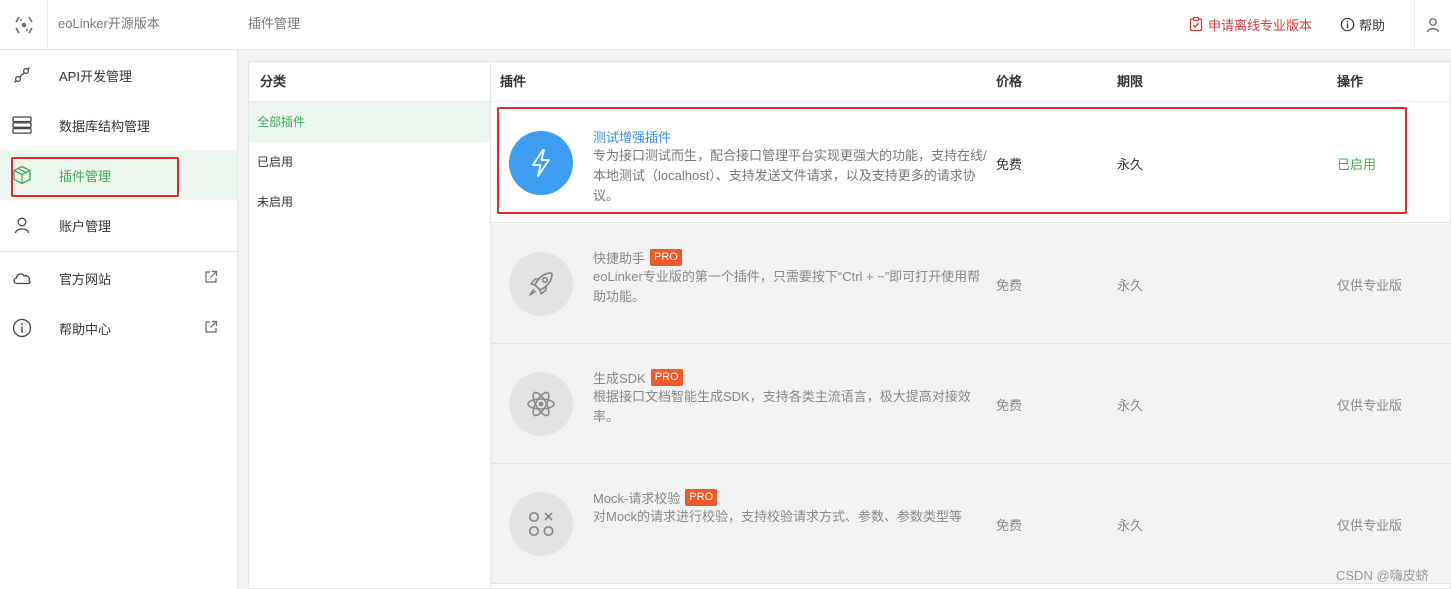 Image resolution: width=1451 pixels, height=589 pixels. What do you see at coordinates (632, 136) in the screenshot?
I see `plugin-name: 测试增强插件` at bounding box center [632, 136].